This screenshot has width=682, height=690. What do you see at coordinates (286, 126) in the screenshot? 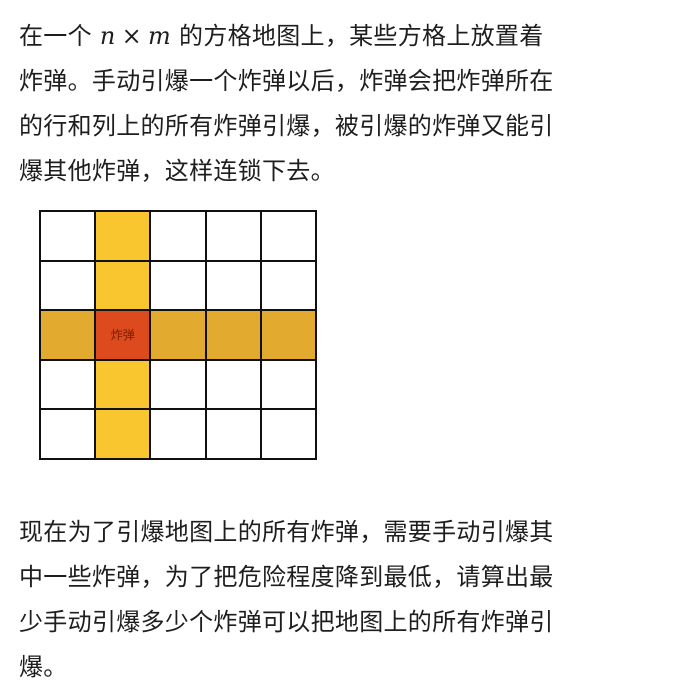
I see `intro-line-3: 的行和列上的所有炸弹引爆，被引爆的炸弹又能引` at bounding box center [286, 126].